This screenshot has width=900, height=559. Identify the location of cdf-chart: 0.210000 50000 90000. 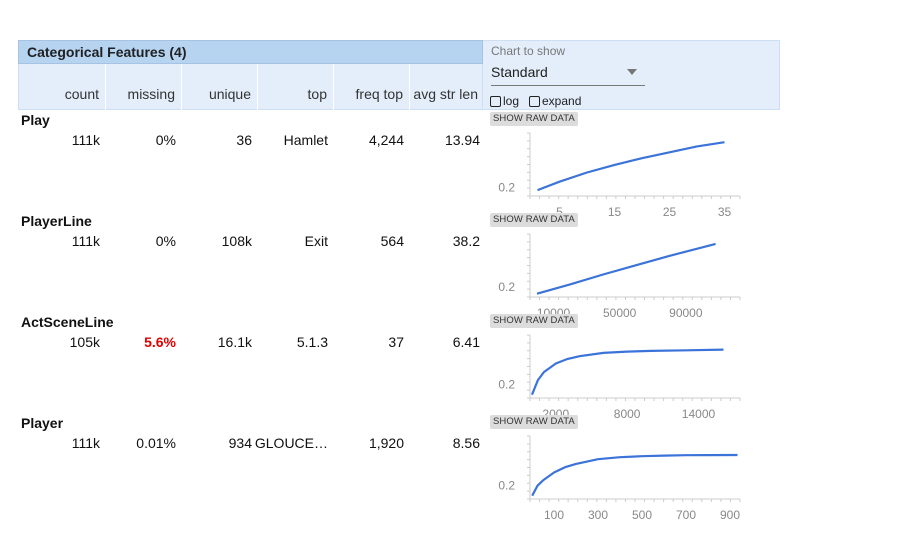
(619, 276).